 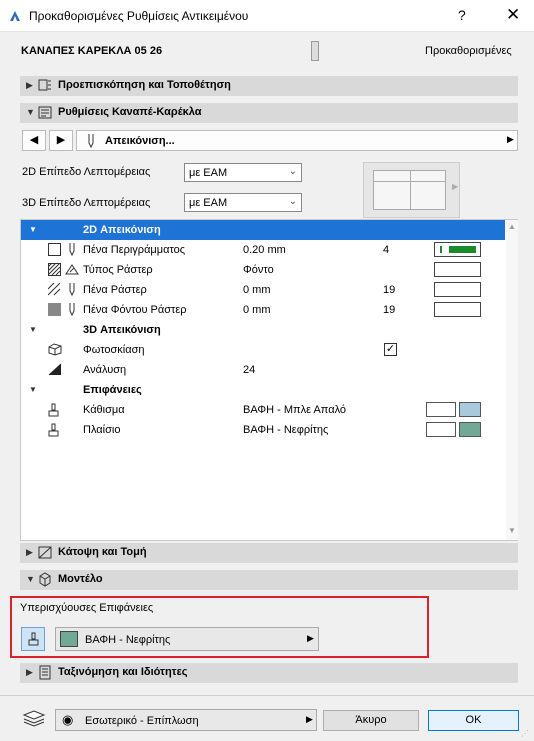 I want to click on table-scrollbar: ▲ ▼, so click(x=512, y=380).